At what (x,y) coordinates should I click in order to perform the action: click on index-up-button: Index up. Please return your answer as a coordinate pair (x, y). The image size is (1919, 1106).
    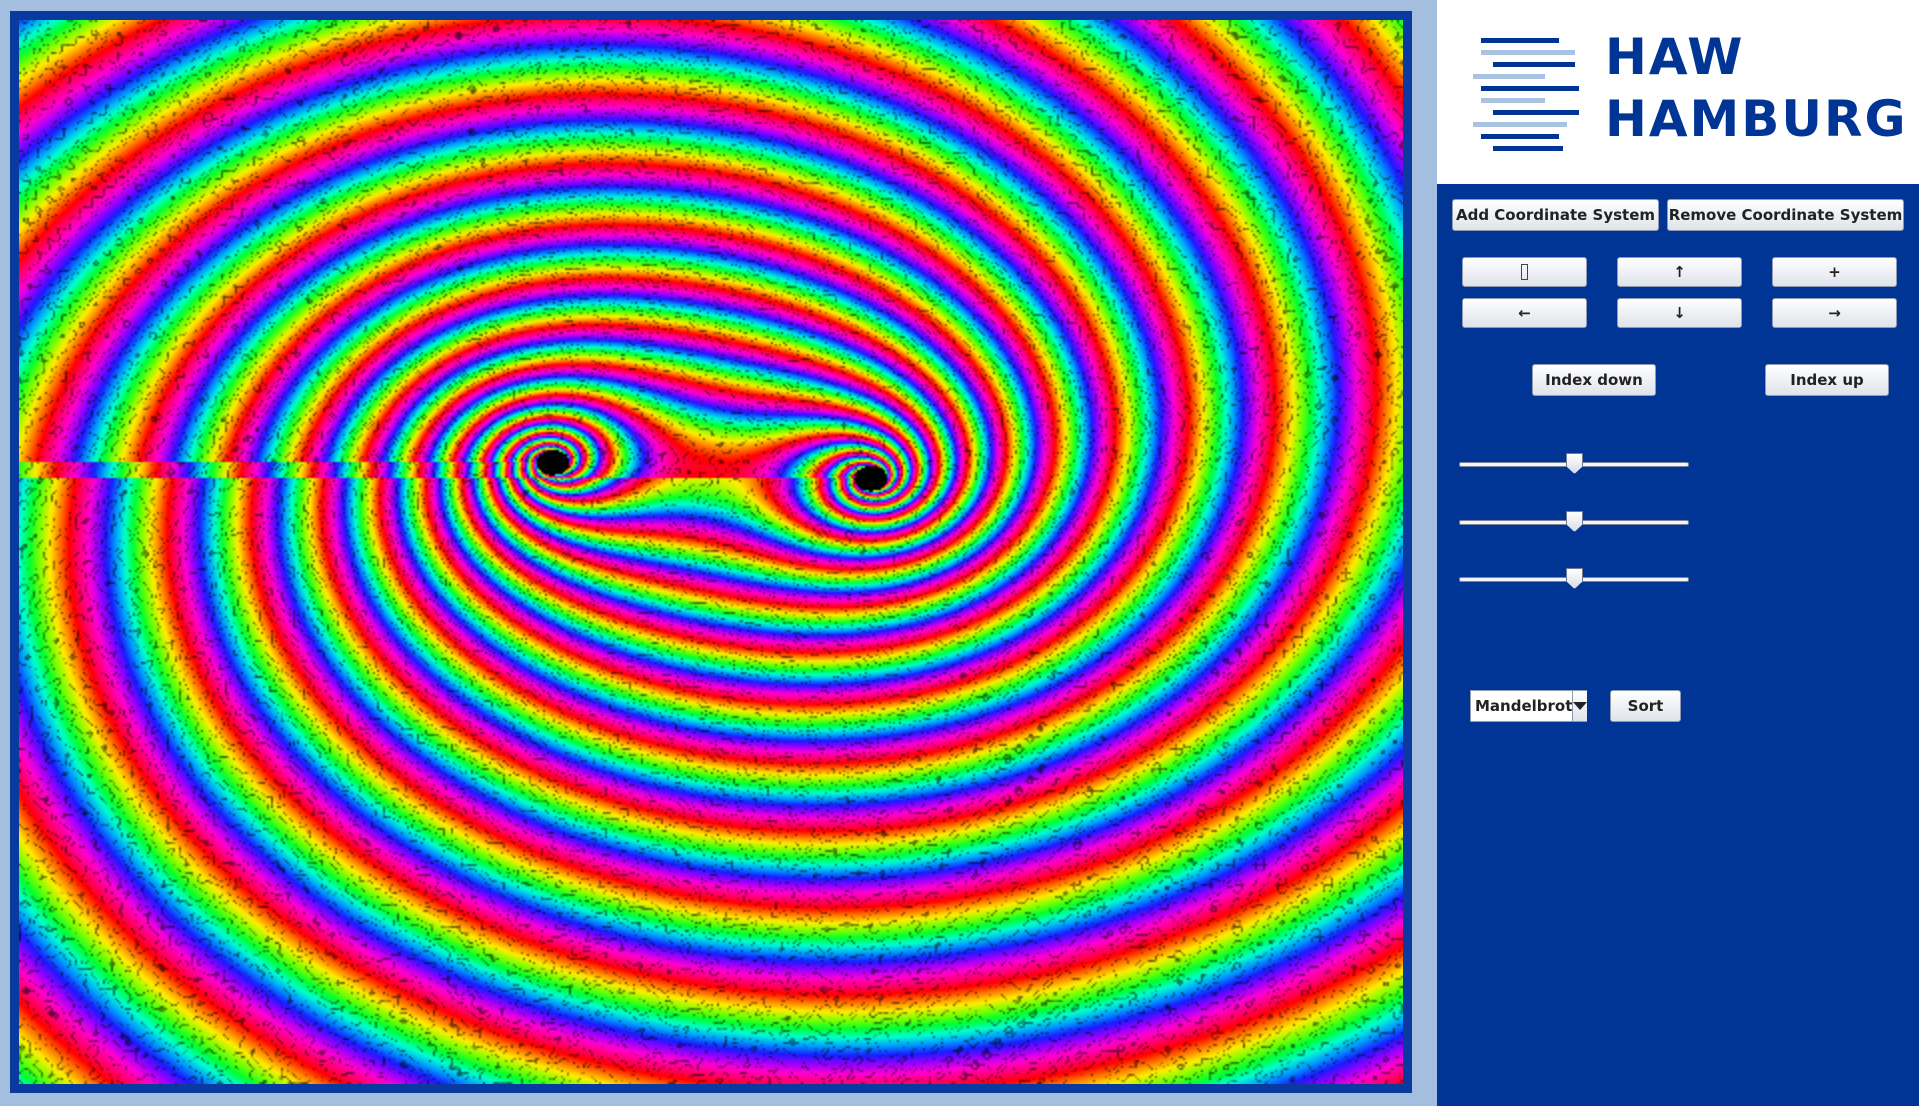
    Looking at the image, I should click on (1827, 380).